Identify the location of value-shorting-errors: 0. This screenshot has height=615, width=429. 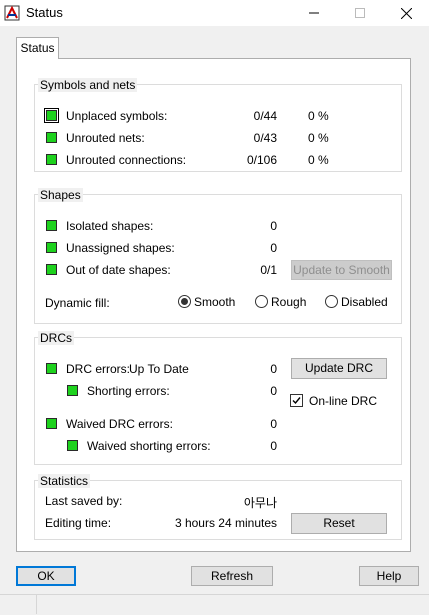
(273, 391).